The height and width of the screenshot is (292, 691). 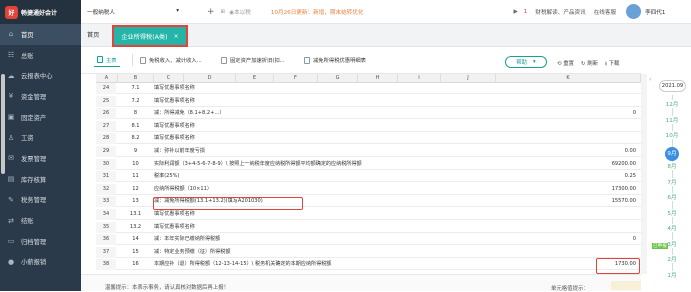 I want to click on year-selector: 2021.09, so click(x=672, y=86).